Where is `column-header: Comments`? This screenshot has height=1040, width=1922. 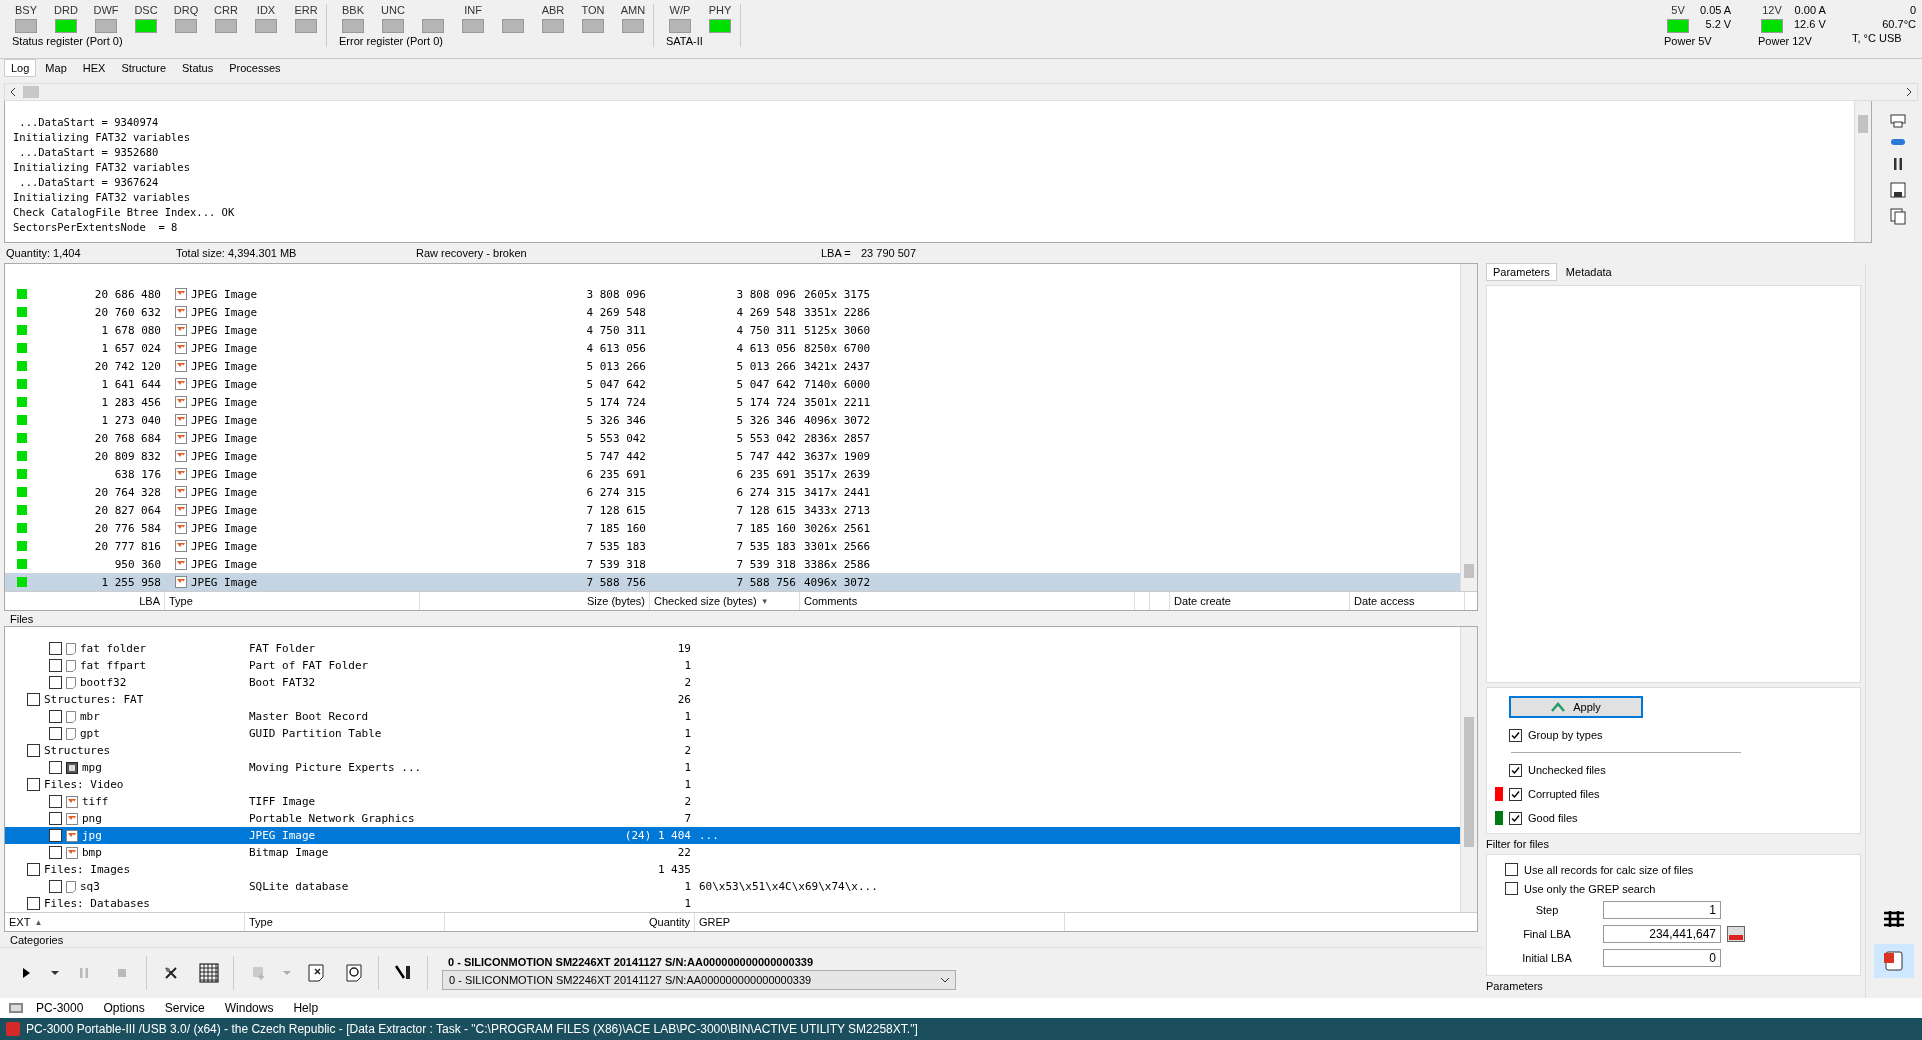
column-header: Comments is located at coordinates (967, 601).